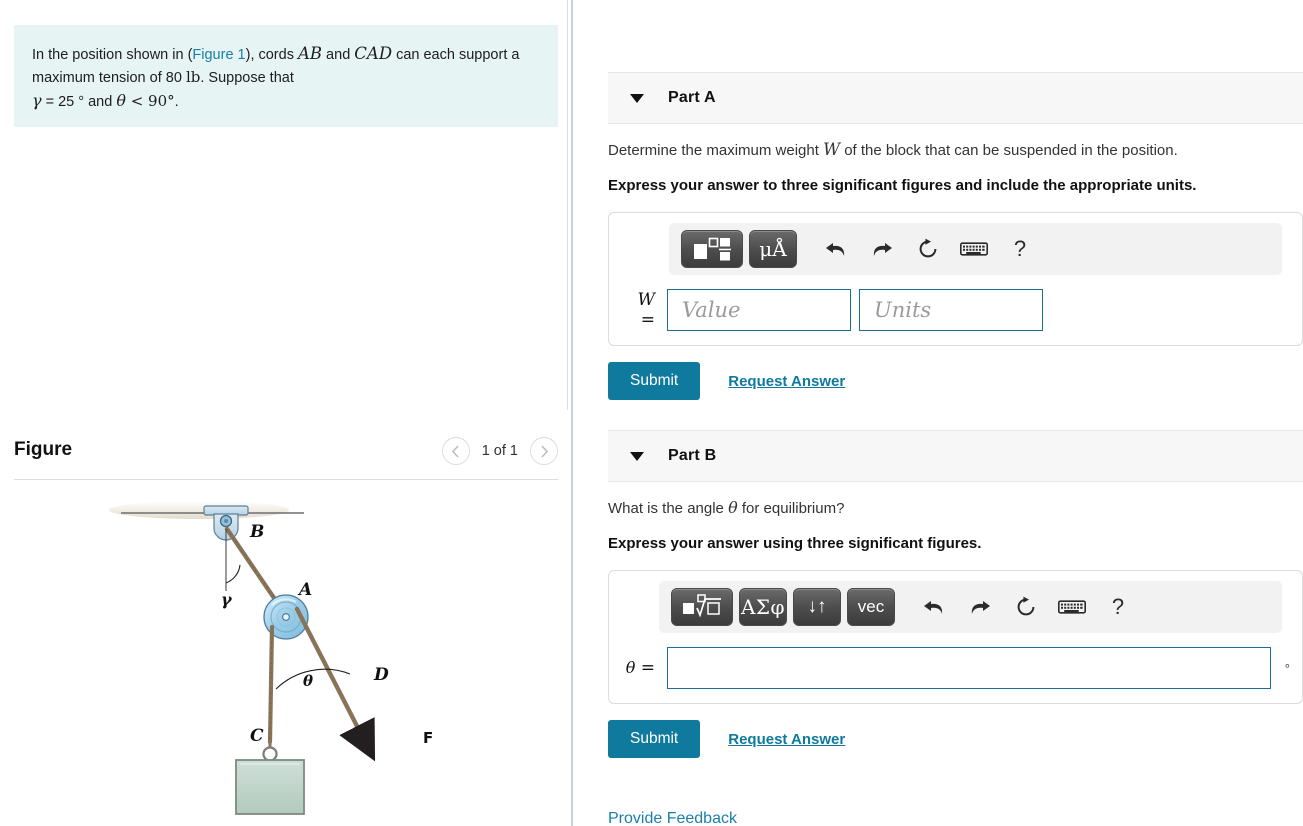 This screenshot has width=1303, height=826. Describe the element at coordinates (304, 590) in the screenshot. I see `figure-label-A: A` at that location.